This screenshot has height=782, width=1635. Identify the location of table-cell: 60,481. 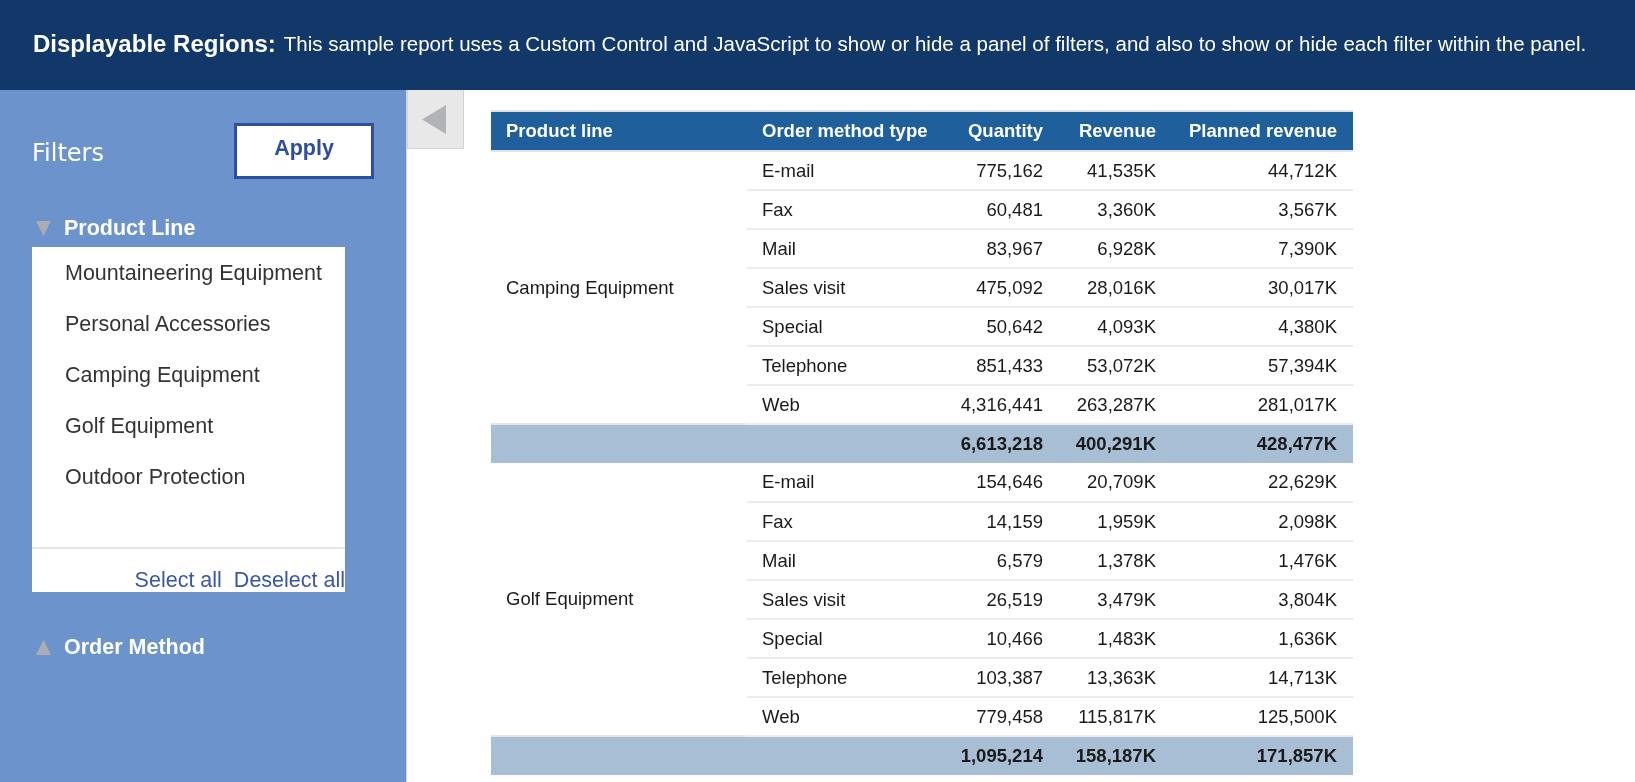
(997, 209).